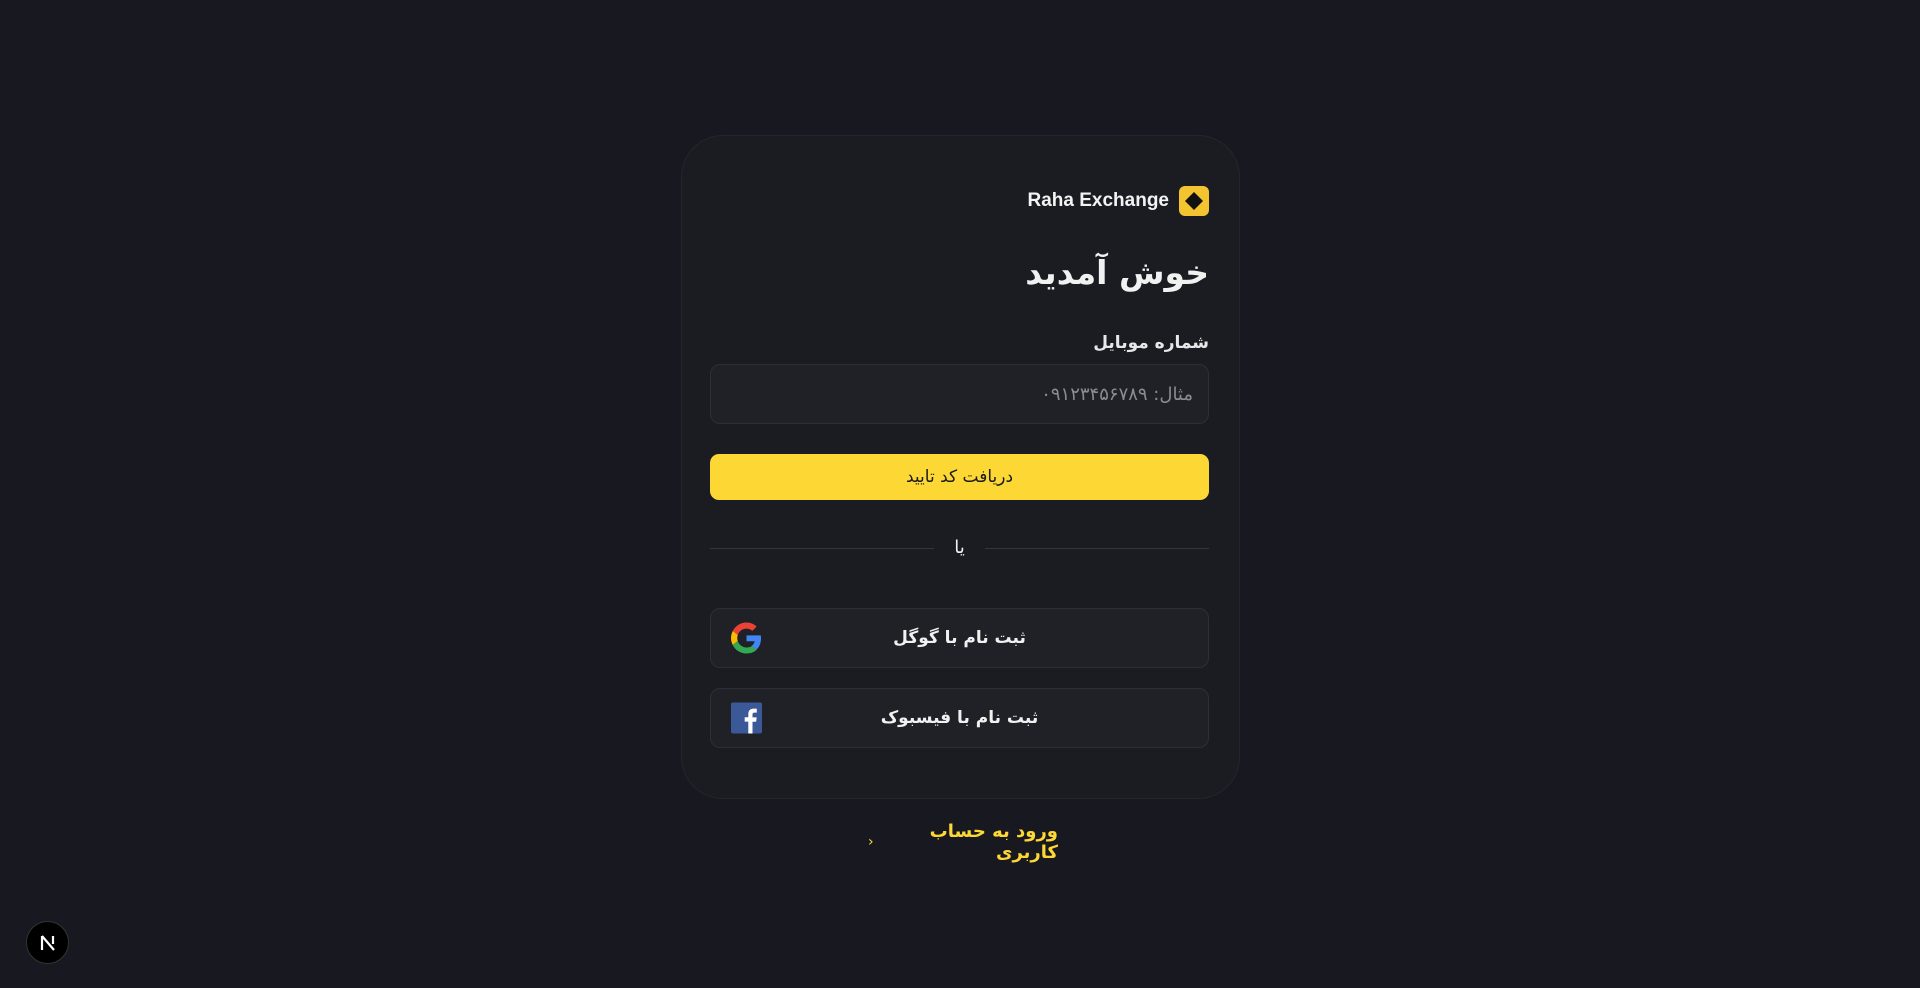 This screenshot has height=988, width=1920. I want to click on nextjs-logo-icon, so click(47, 942).